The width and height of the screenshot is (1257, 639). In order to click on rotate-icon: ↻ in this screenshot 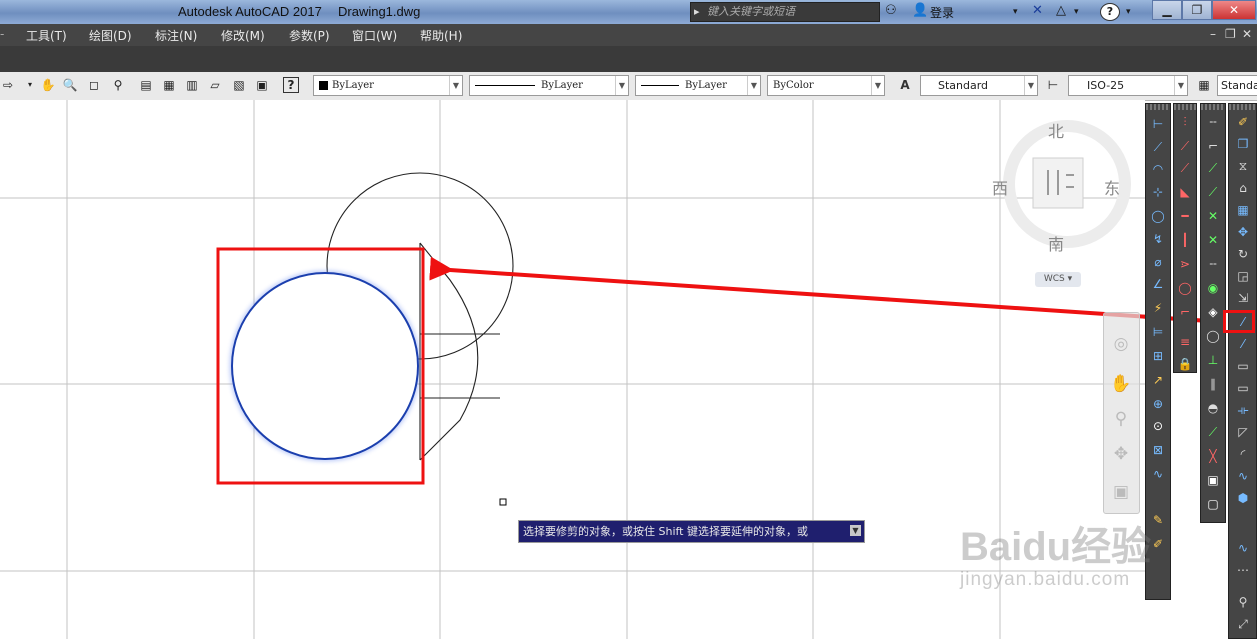, I will do `click(1243, 254)`.